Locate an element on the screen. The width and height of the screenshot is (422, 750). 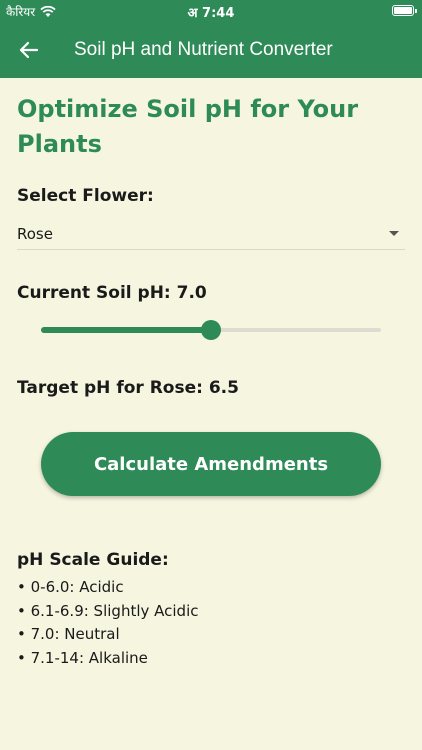
flower-dropdown-value: Rose is located at coordinates (35, 233).